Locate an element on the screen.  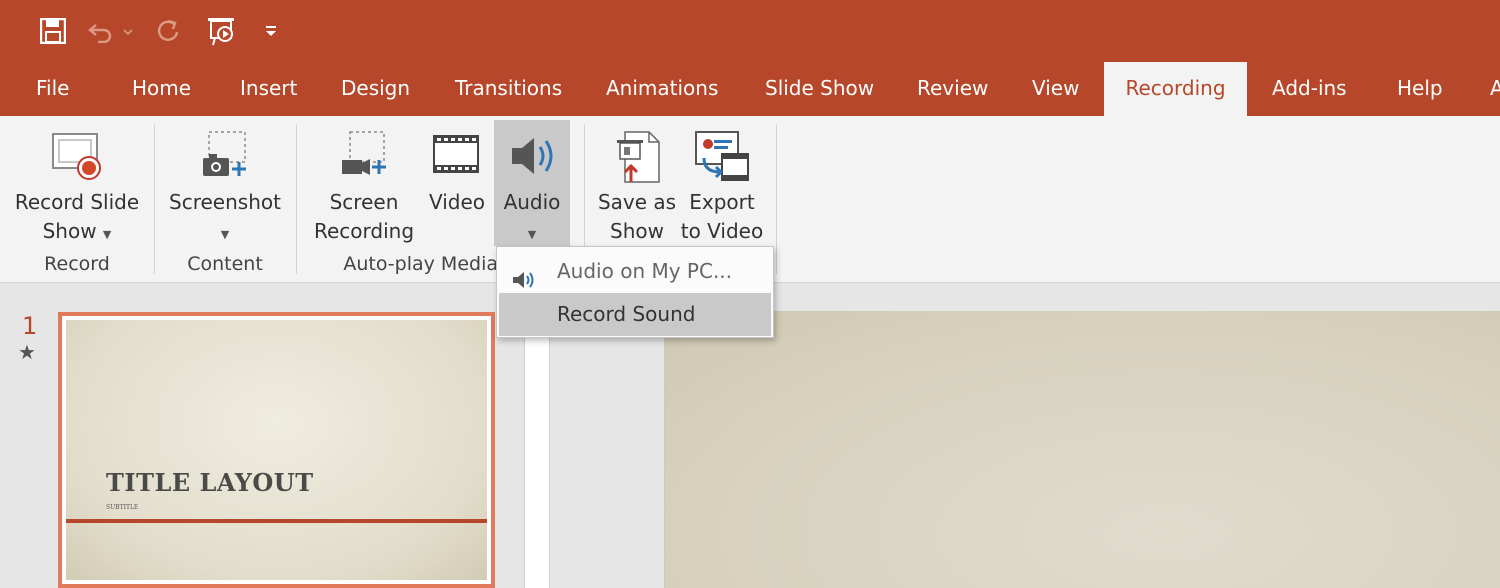
screen-recording-label-1: Screen is located at coordinates (364, 202).